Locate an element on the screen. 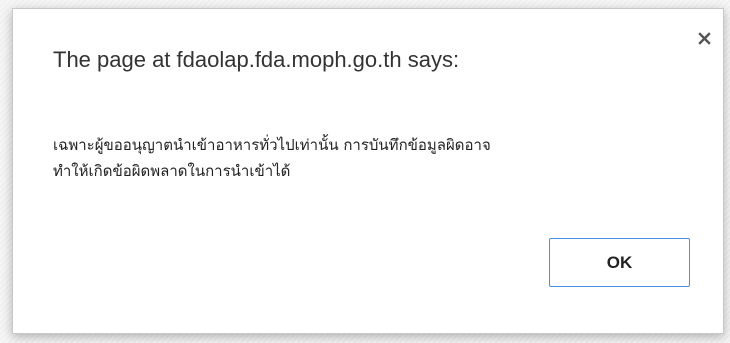 The width and height of the screenshot is (730, 343). ok-button: OK is located at coordinates (619, 262).